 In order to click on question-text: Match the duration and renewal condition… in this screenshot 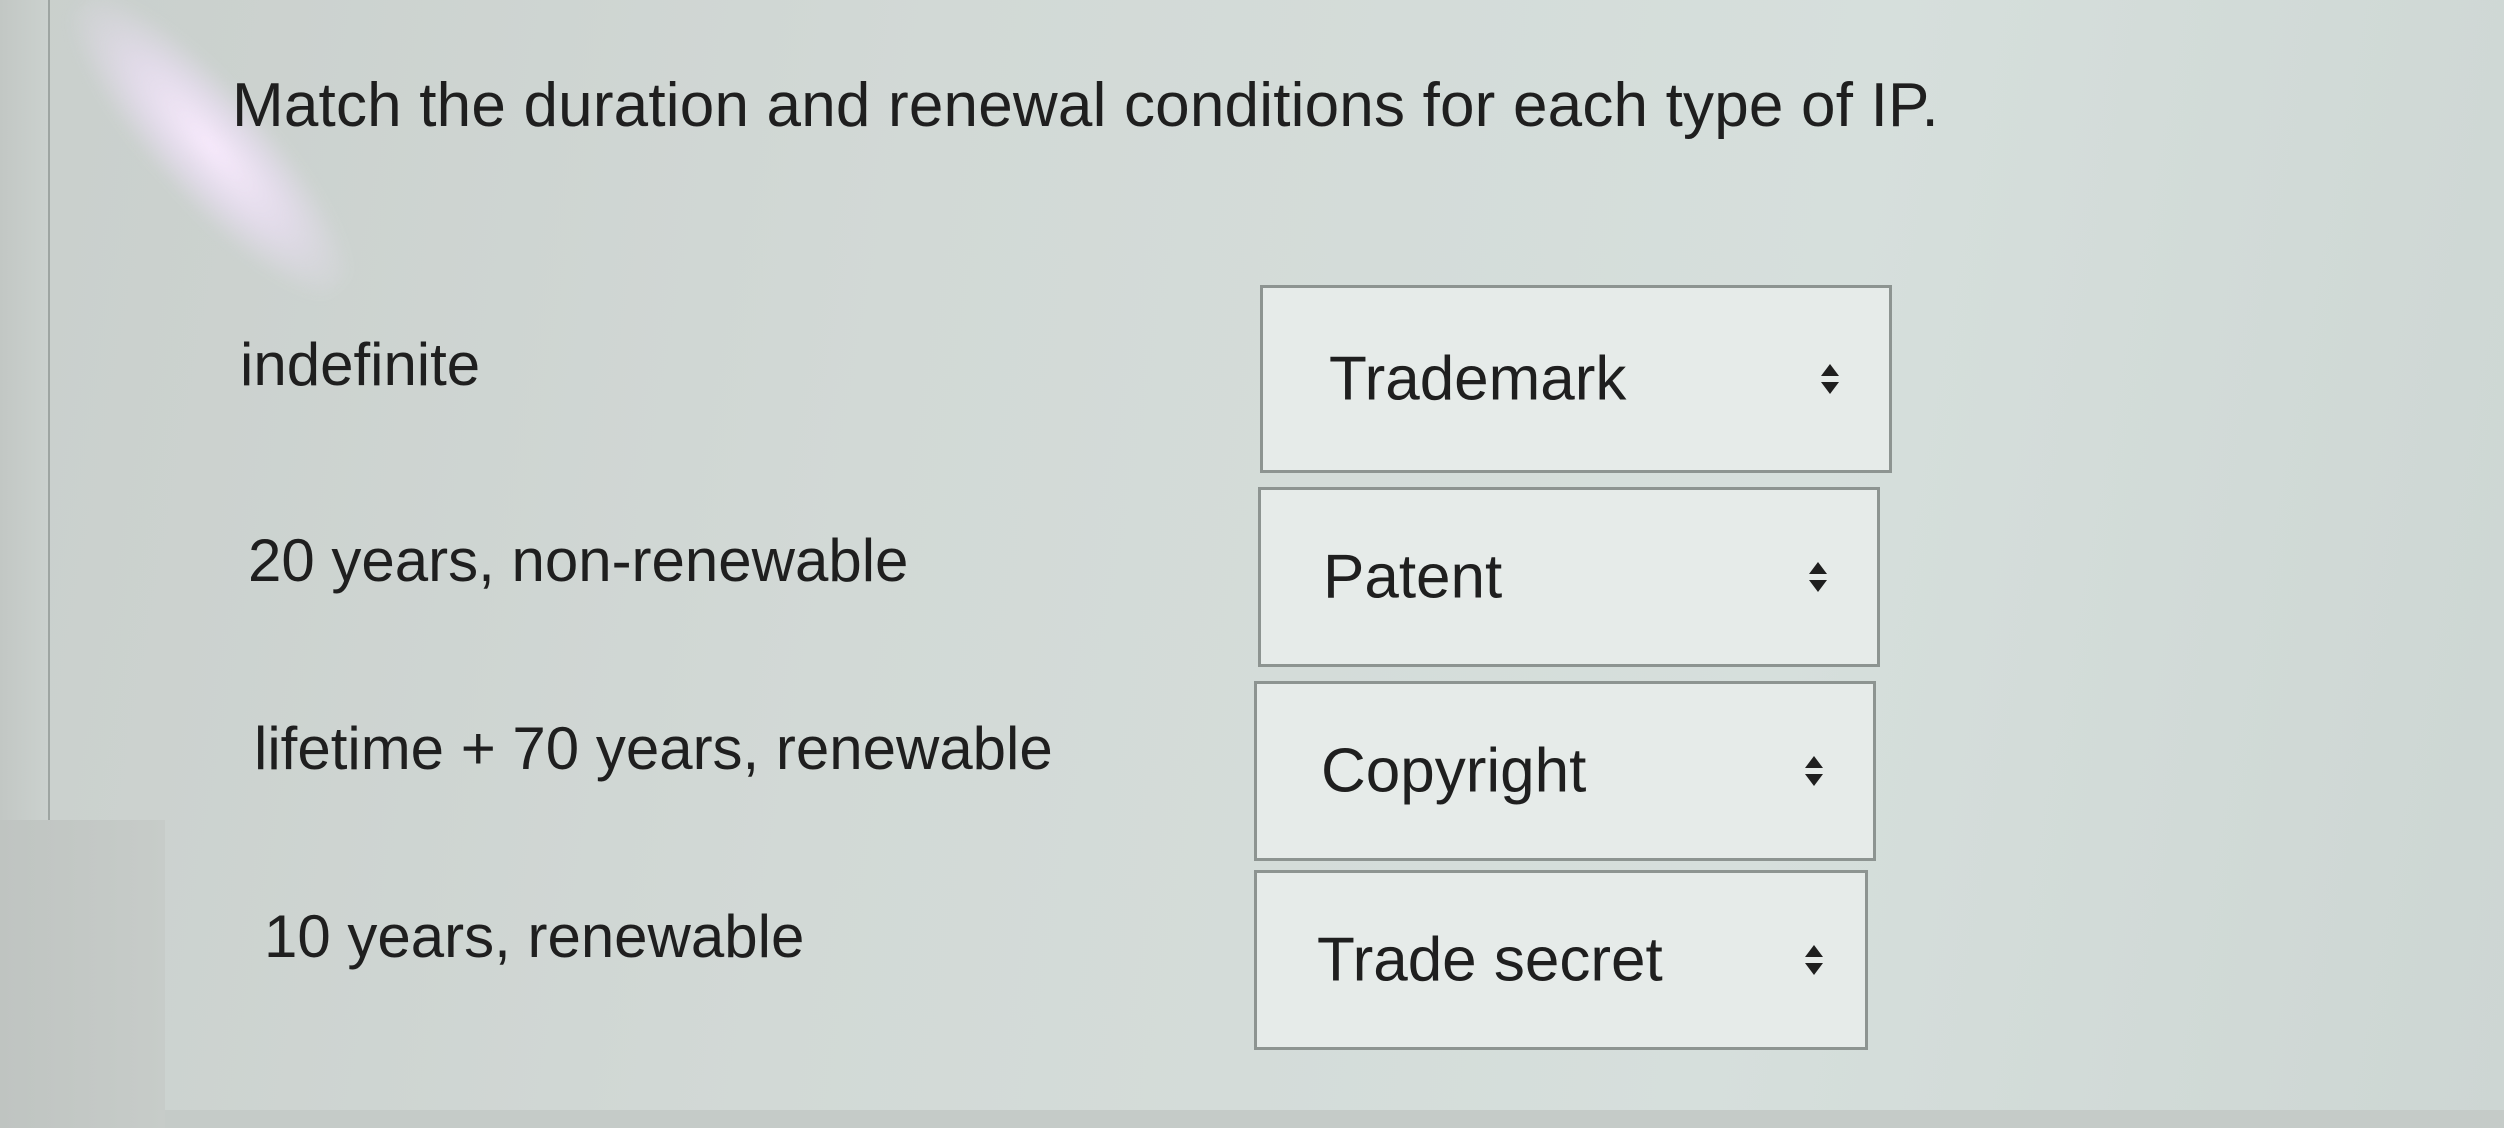, I will do `click(1085, 105)`.